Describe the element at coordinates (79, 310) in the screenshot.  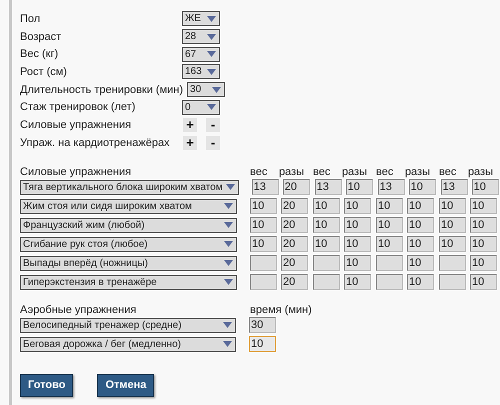
I see `section-heading: Аэробные упражнения` at that location.